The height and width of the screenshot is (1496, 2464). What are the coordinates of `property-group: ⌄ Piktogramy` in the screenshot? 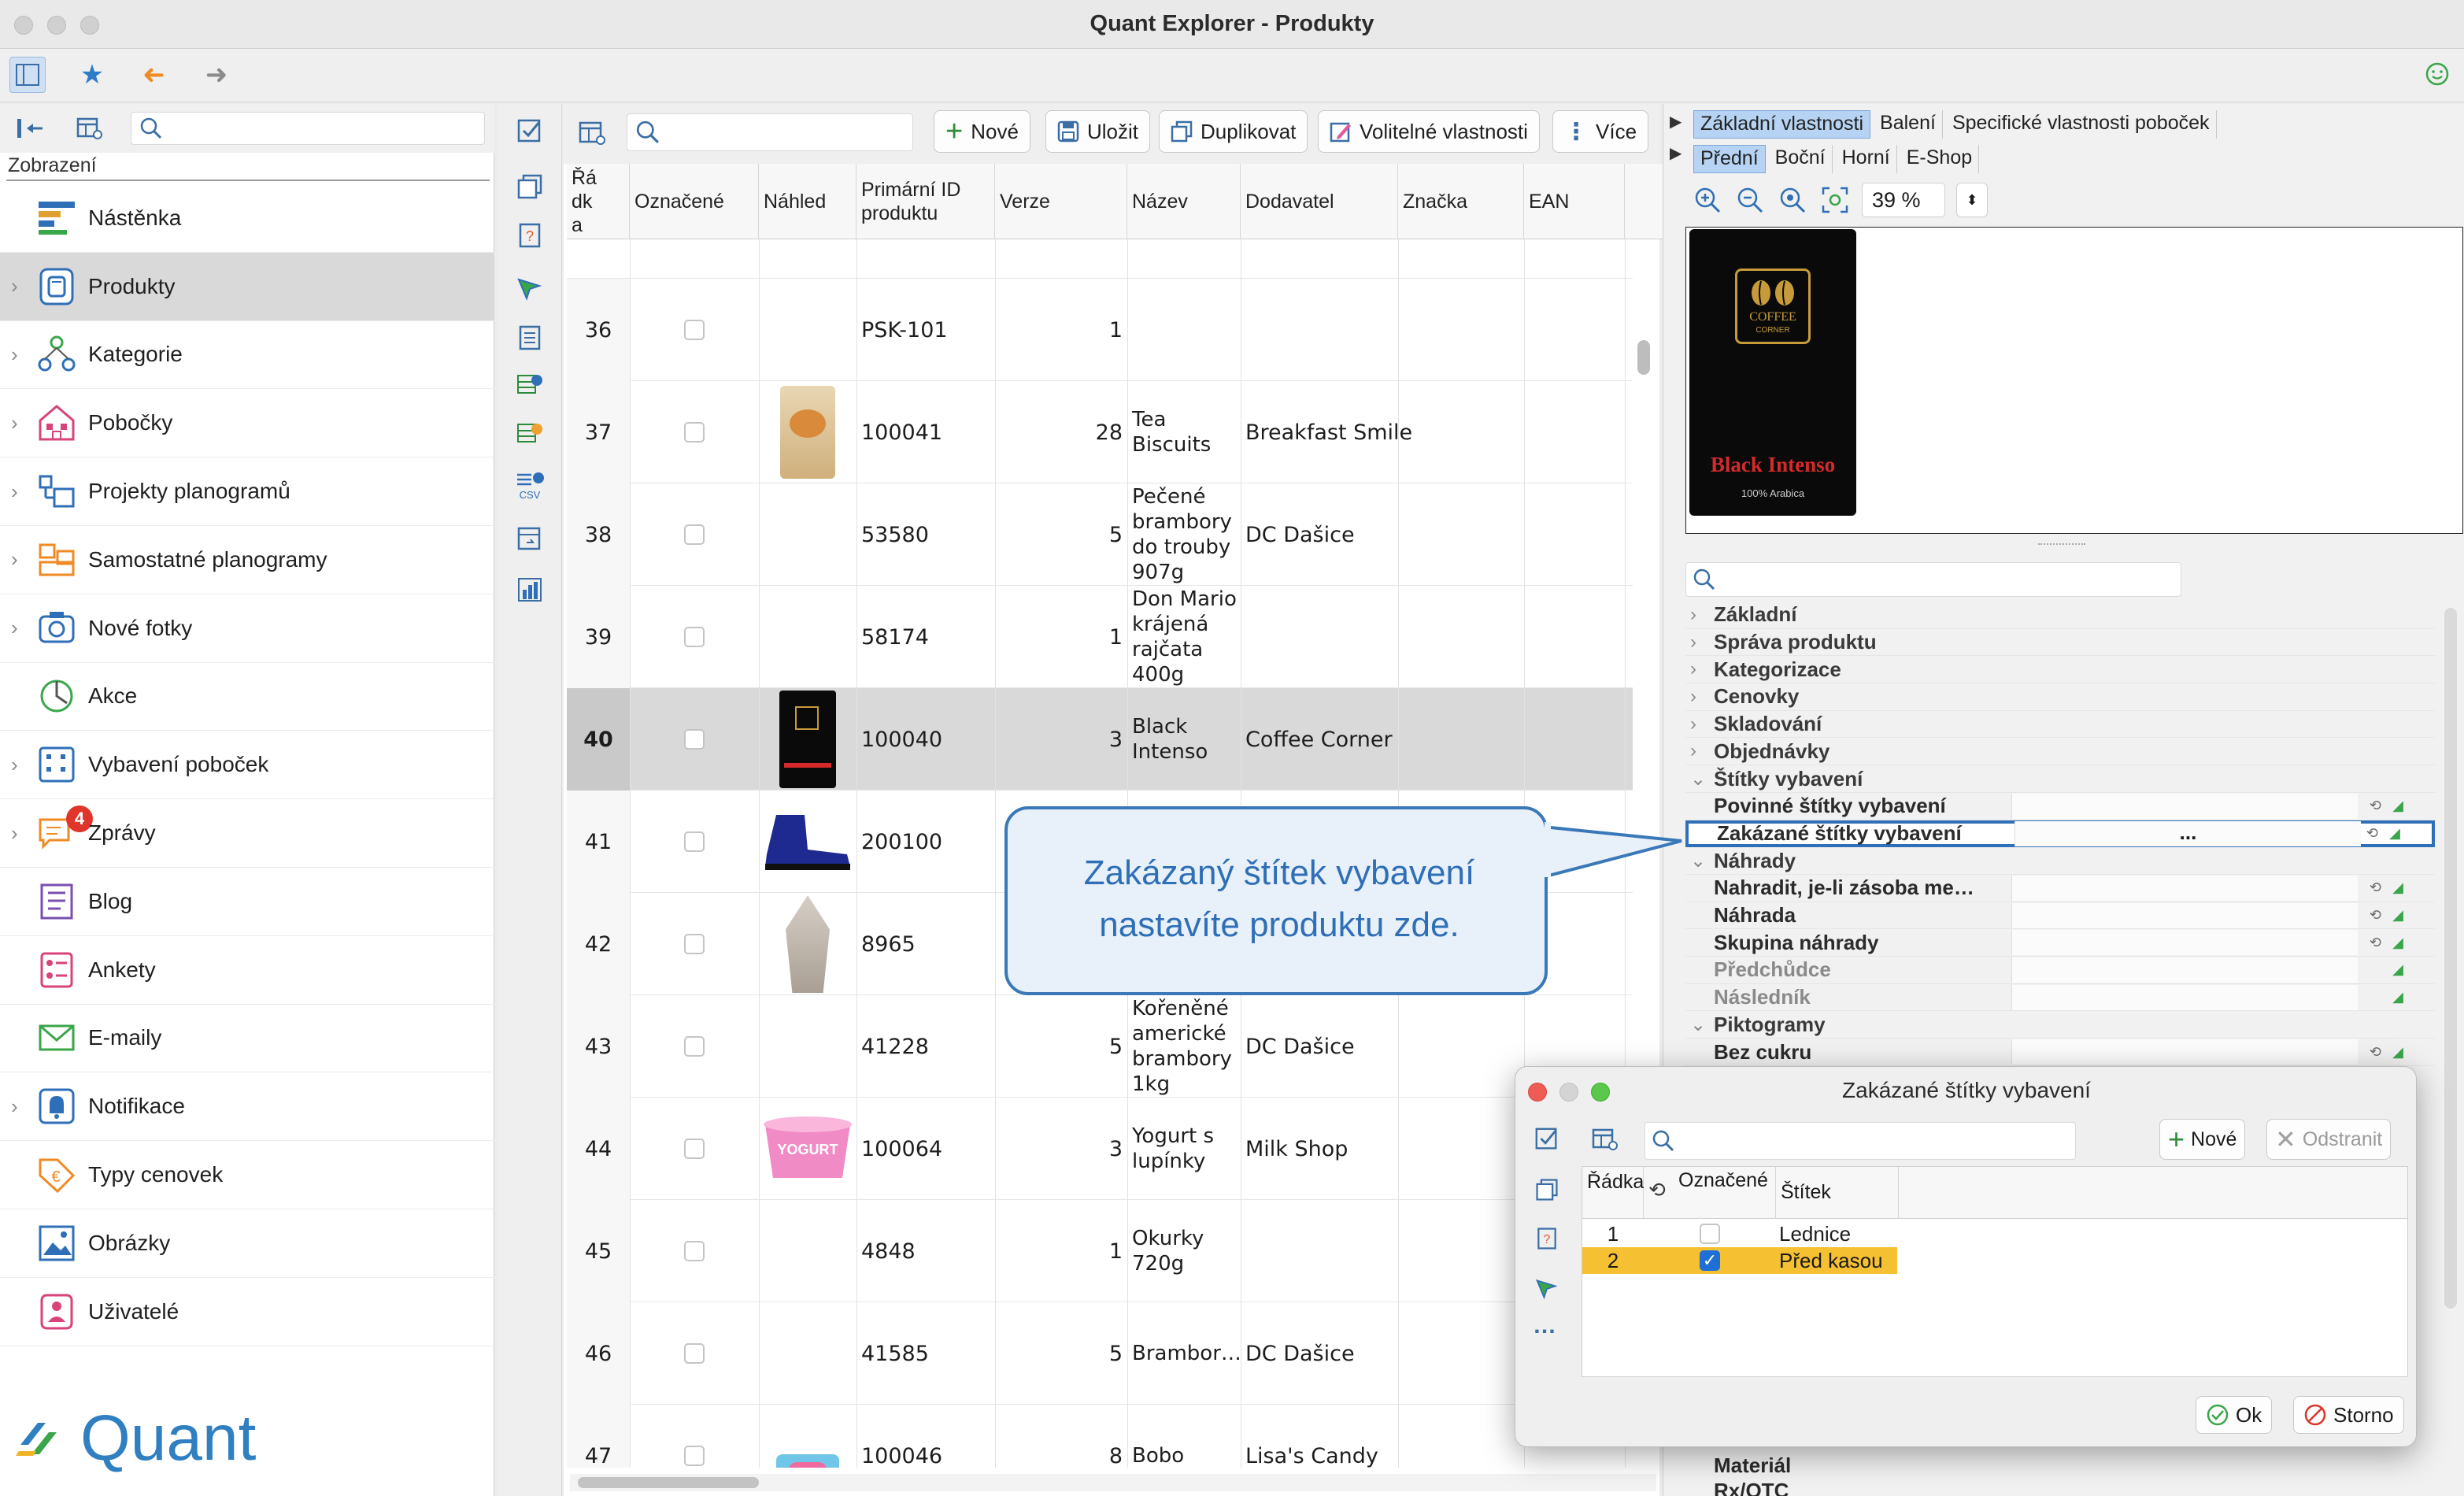 It's located at (2060, 1025).